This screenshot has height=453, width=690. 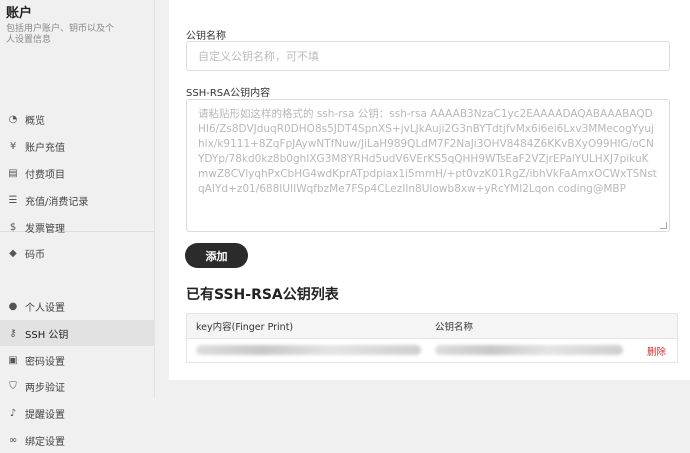 What do you see at coordinates (77, 306) in the screenshot?
I see `sidebar-item-user: ● 个人设置` at bounding box center [77, 306].